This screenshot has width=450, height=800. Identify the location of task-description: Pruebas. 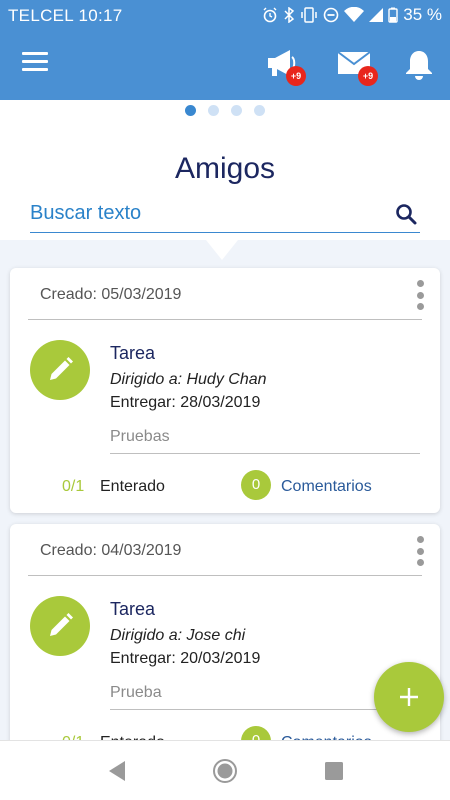
(265, 441).